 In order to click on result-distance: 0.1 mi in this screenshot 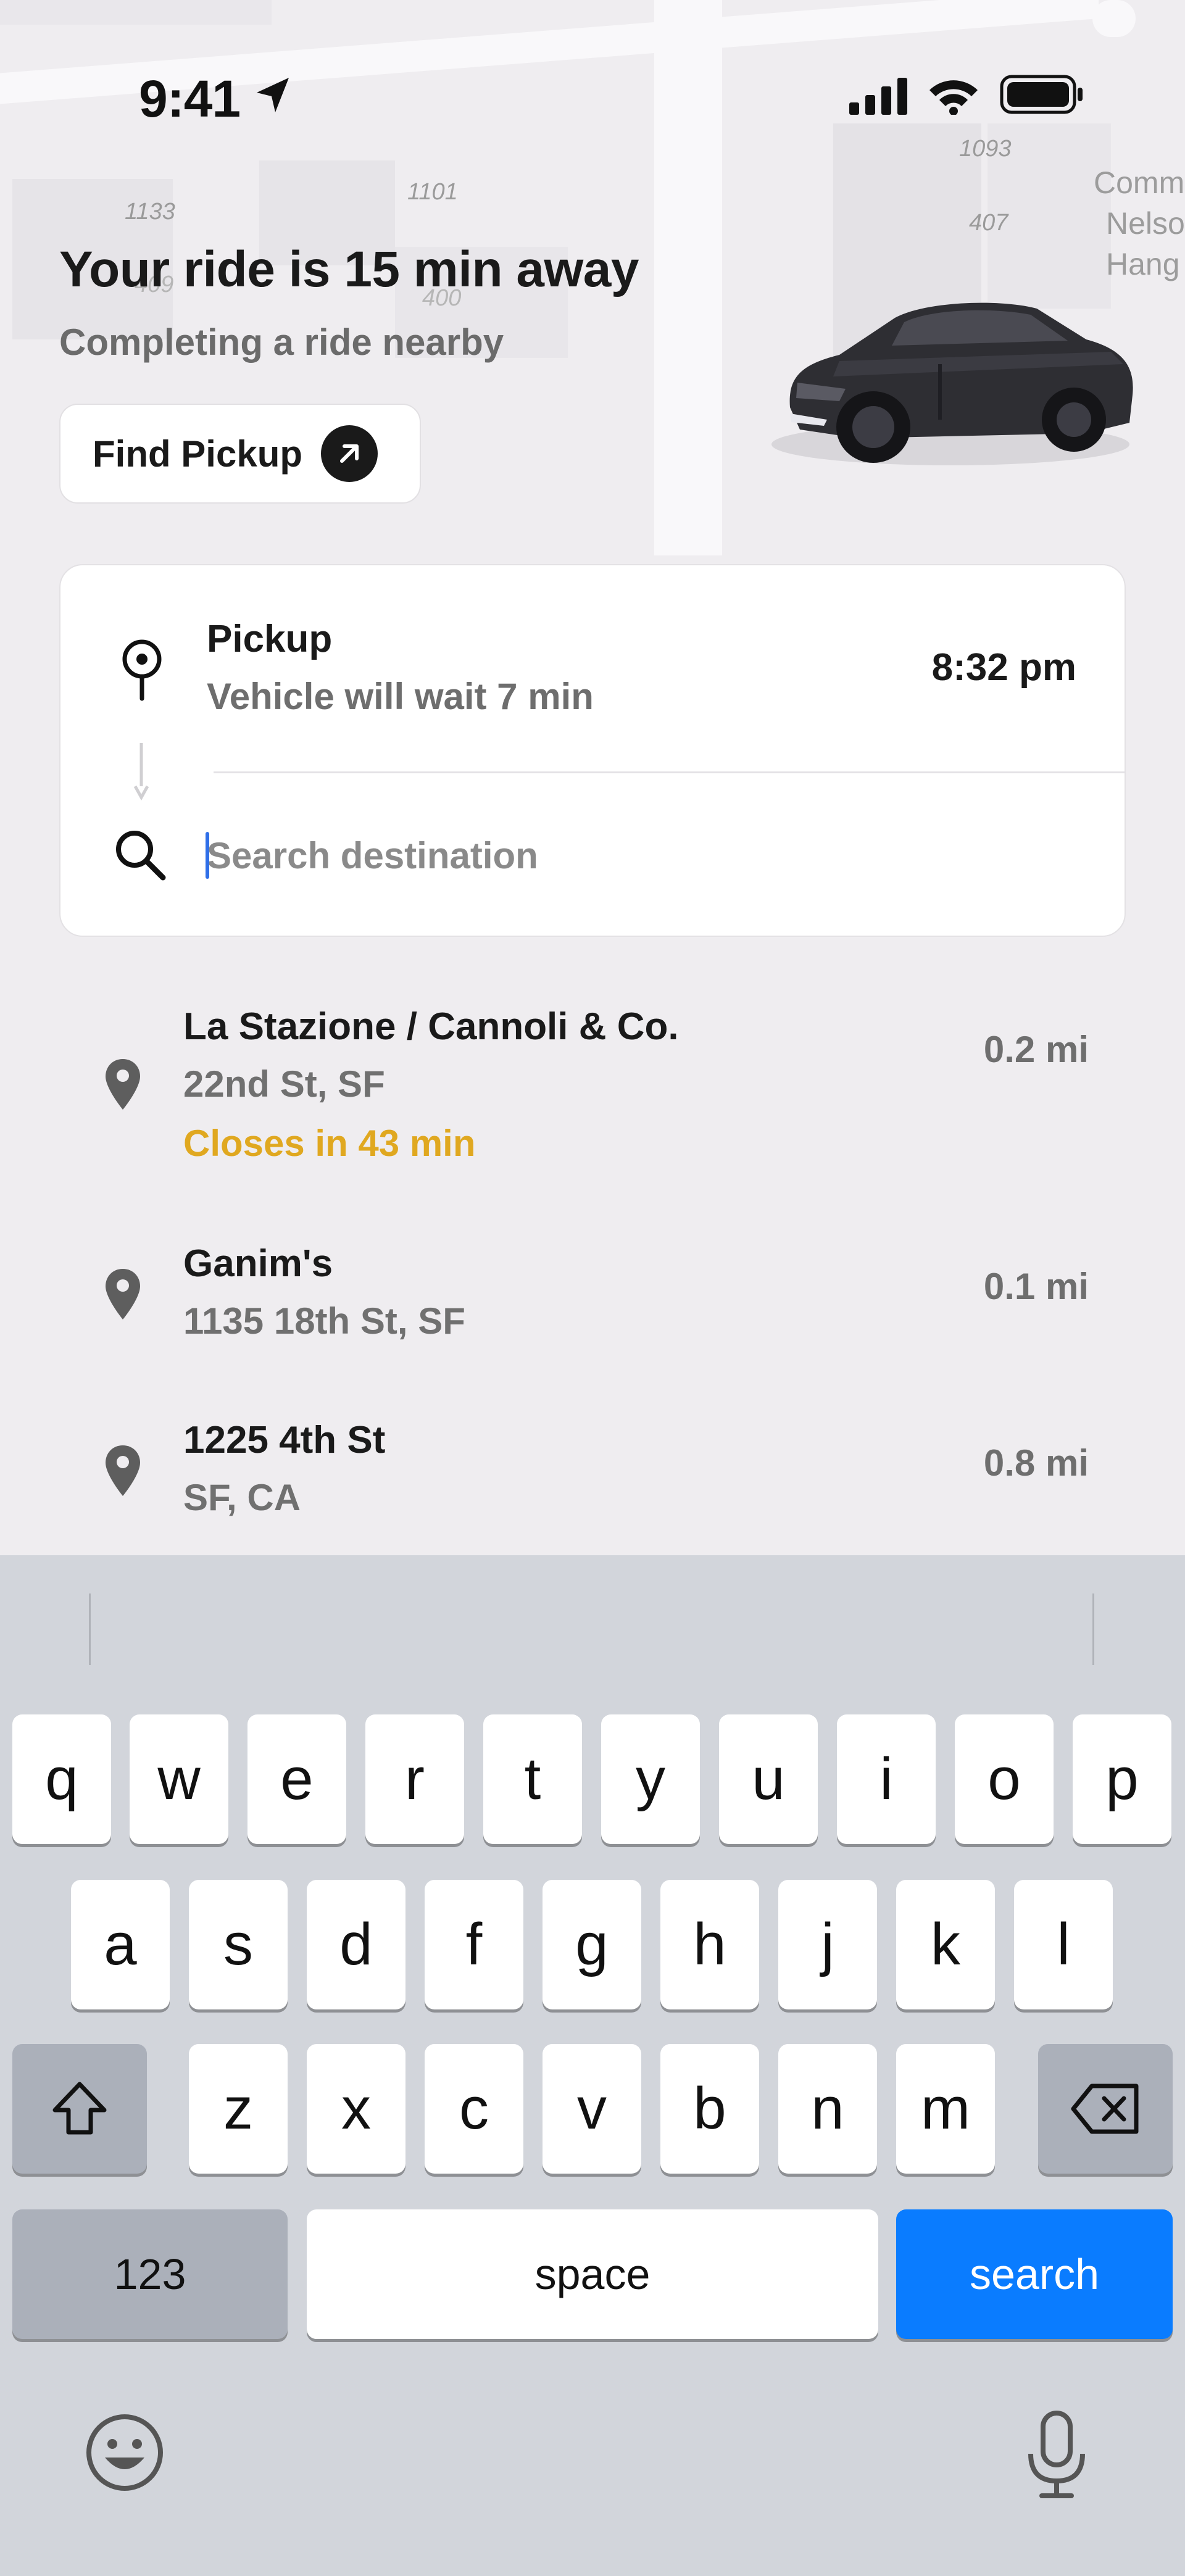, I will do `click(1036, 1286)`.